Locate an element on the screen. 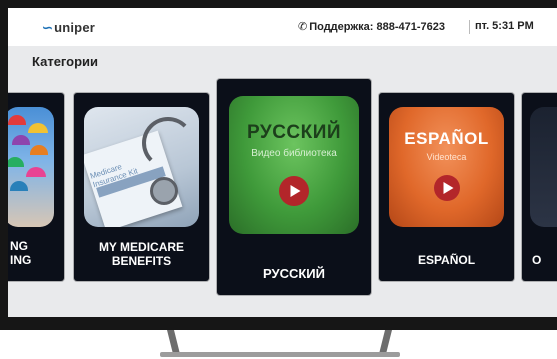  uniper-logo: ∽uniper is located at coordinates (68, 28).